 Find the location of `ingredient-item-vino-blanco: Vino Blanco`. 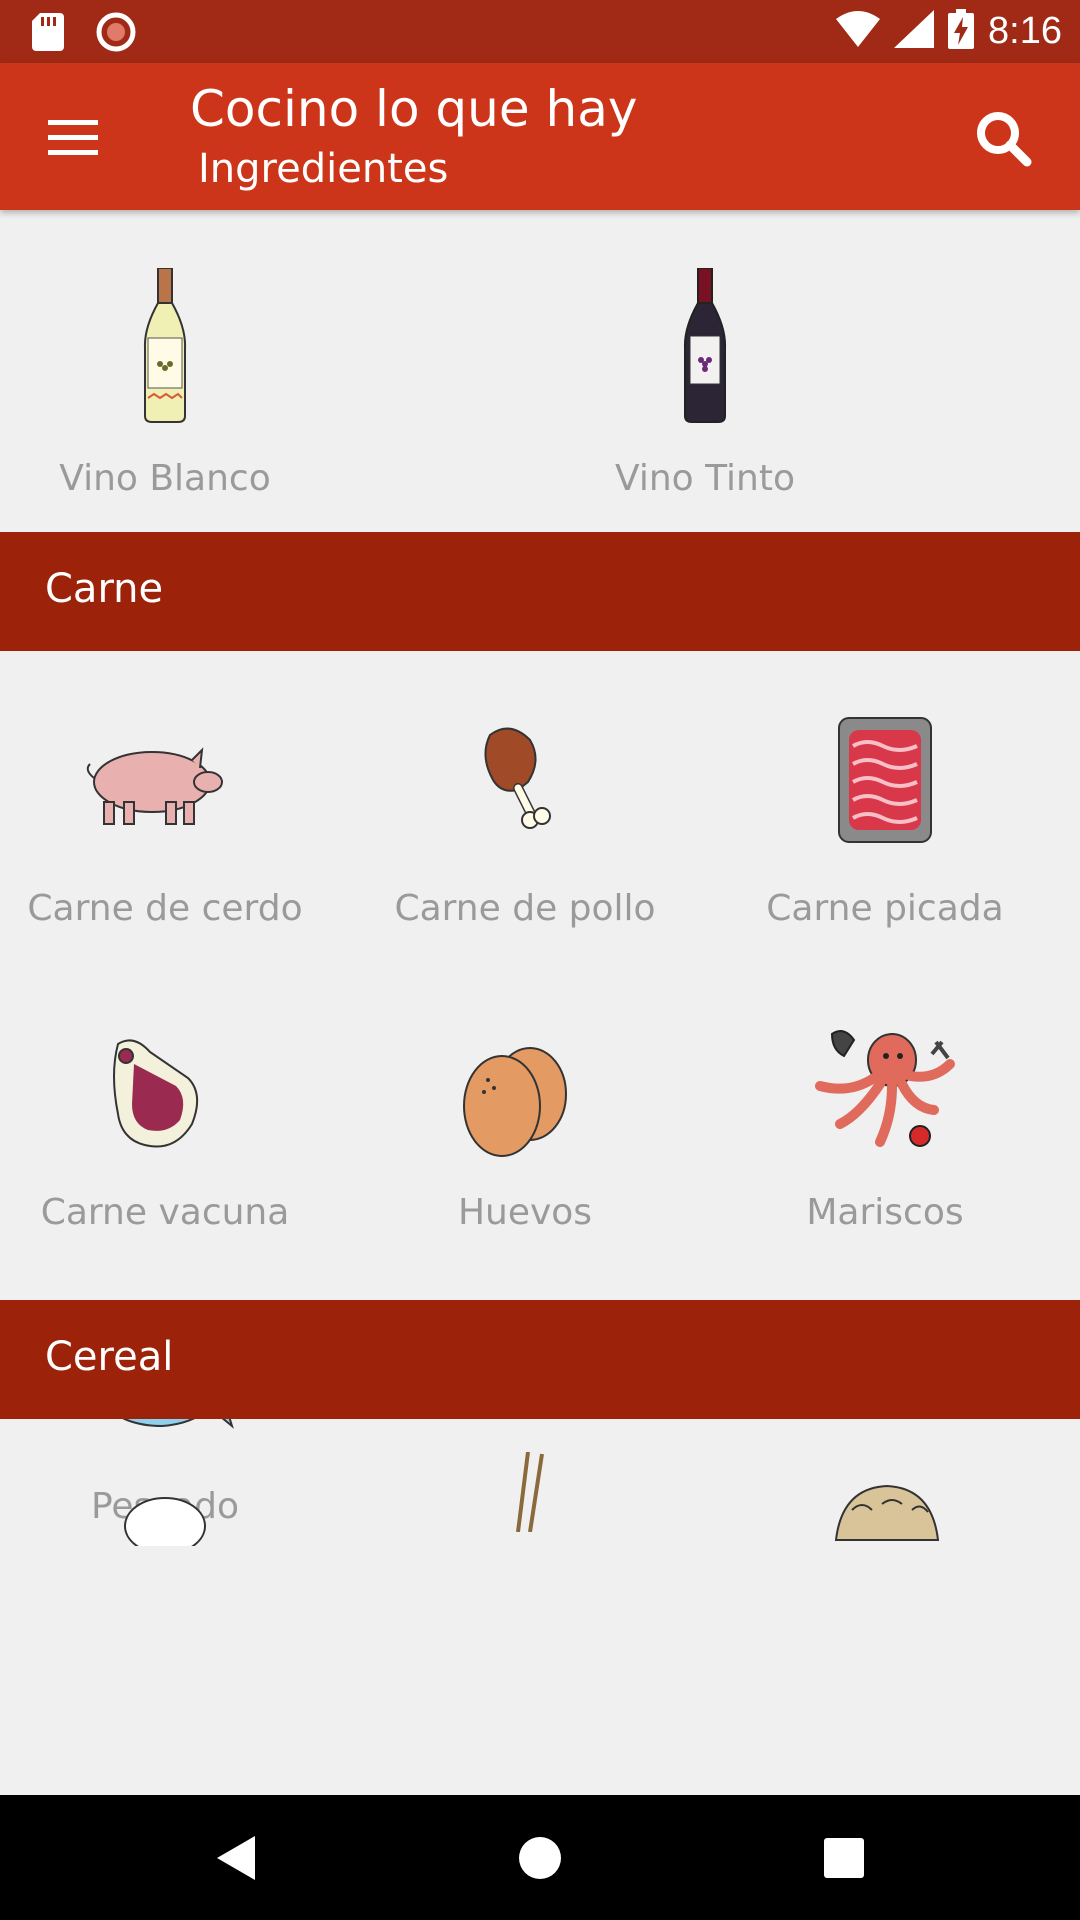

ingredient-item-vino-blanco: Vino Blanco is located at coordinates (165, 370).